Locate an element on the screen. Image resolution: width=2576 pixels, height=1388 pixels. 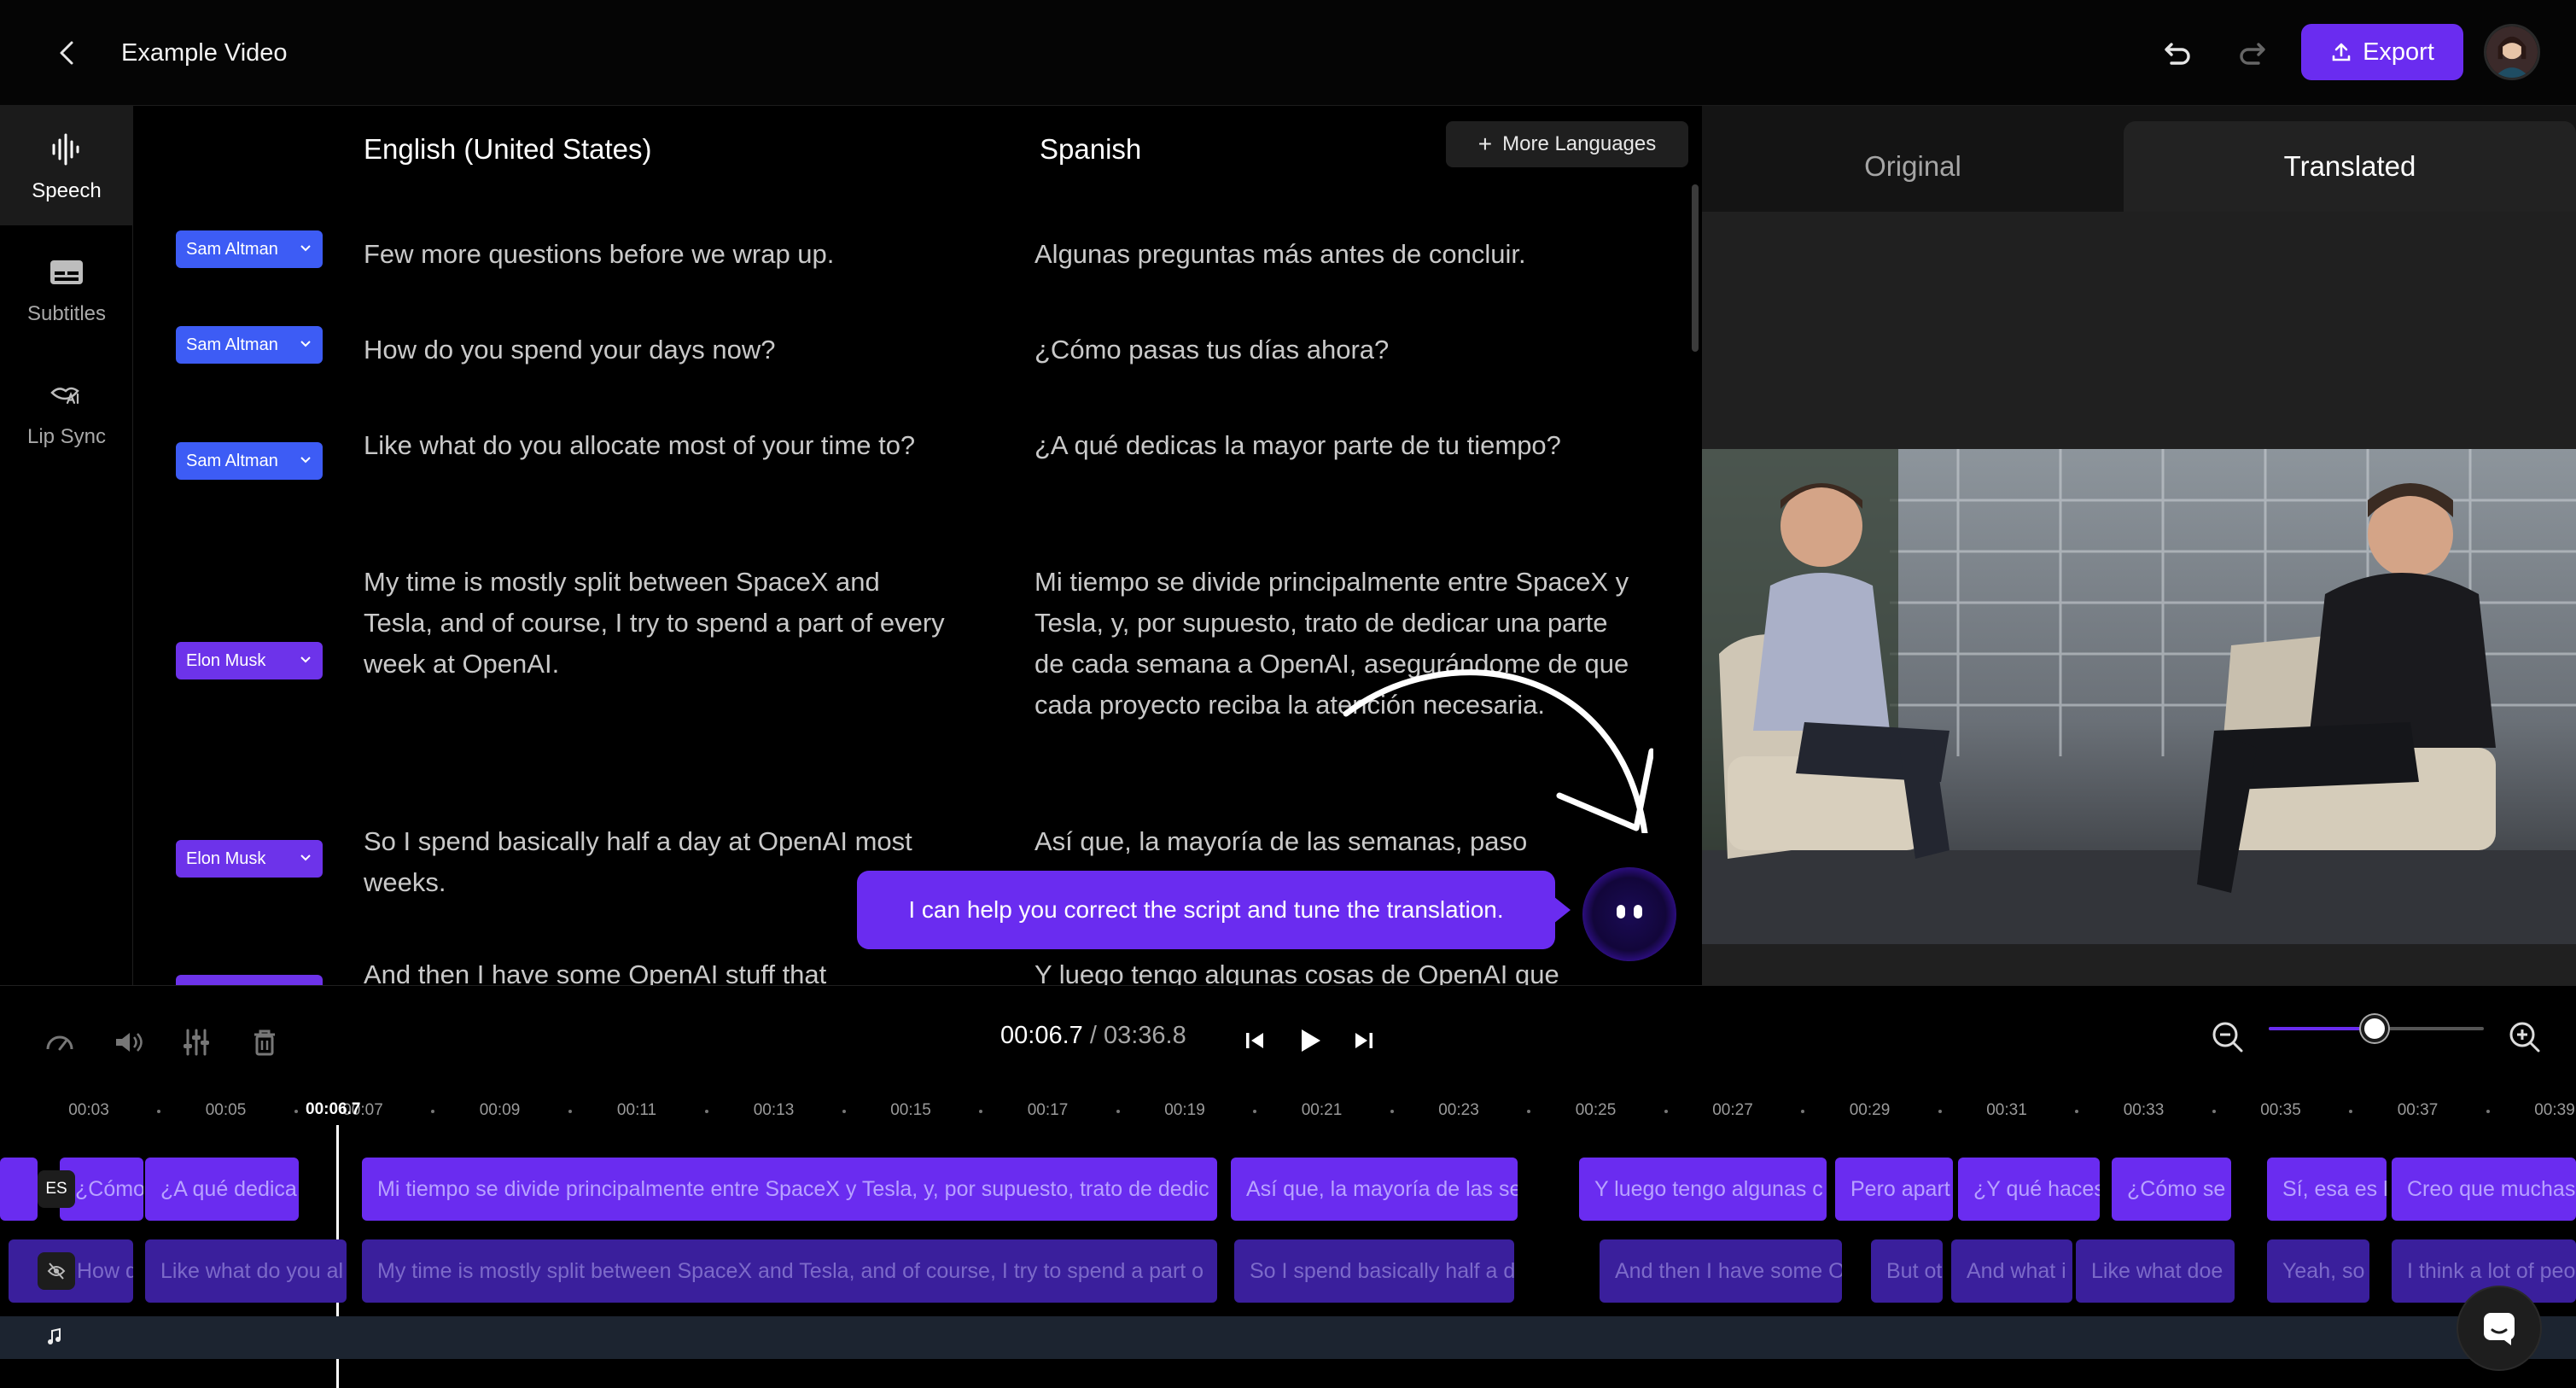
play-icon is located at coordinates (1309, 1040).